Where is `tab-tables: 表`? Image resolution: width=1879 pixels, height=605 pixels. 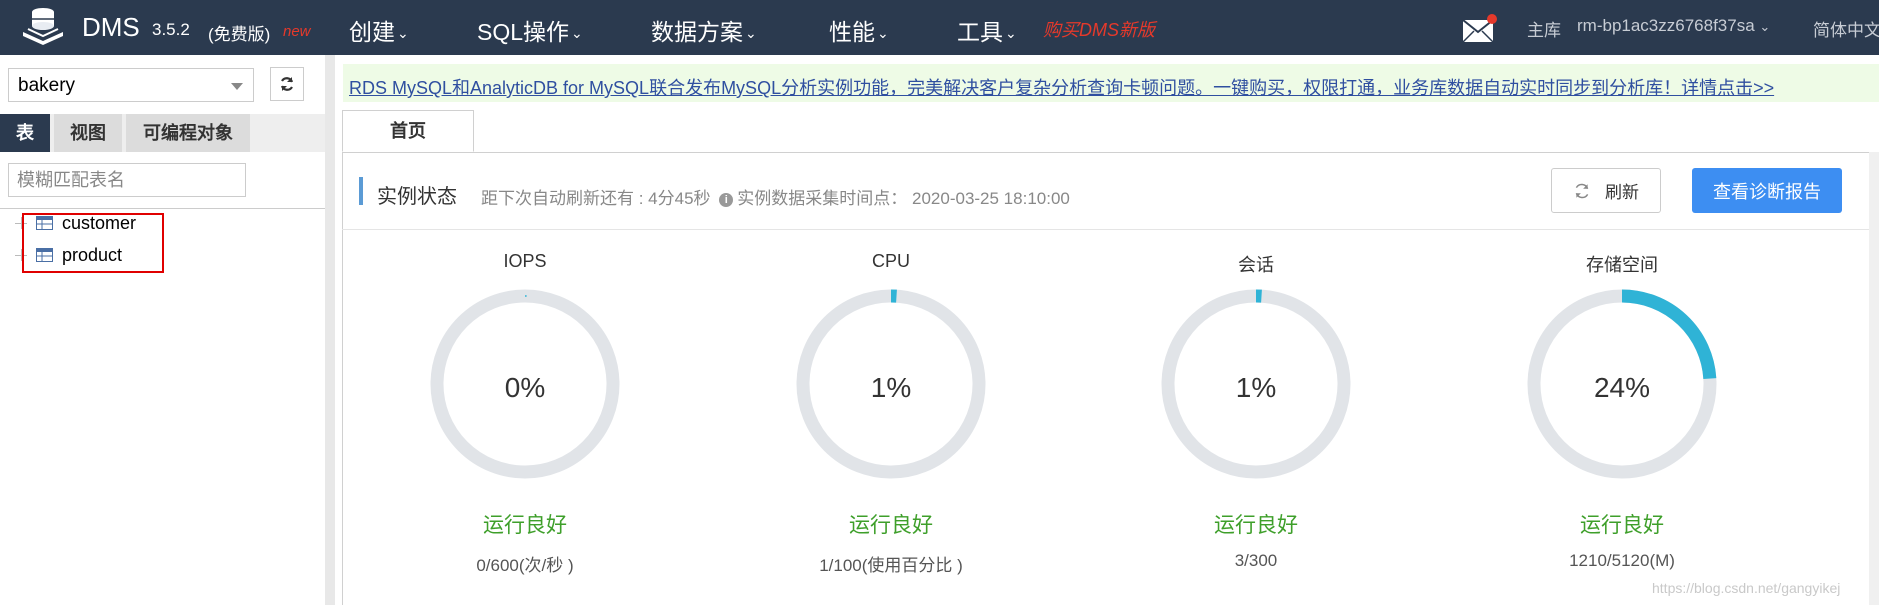 tab-tables: 表 is located at coordinates (25, 133).